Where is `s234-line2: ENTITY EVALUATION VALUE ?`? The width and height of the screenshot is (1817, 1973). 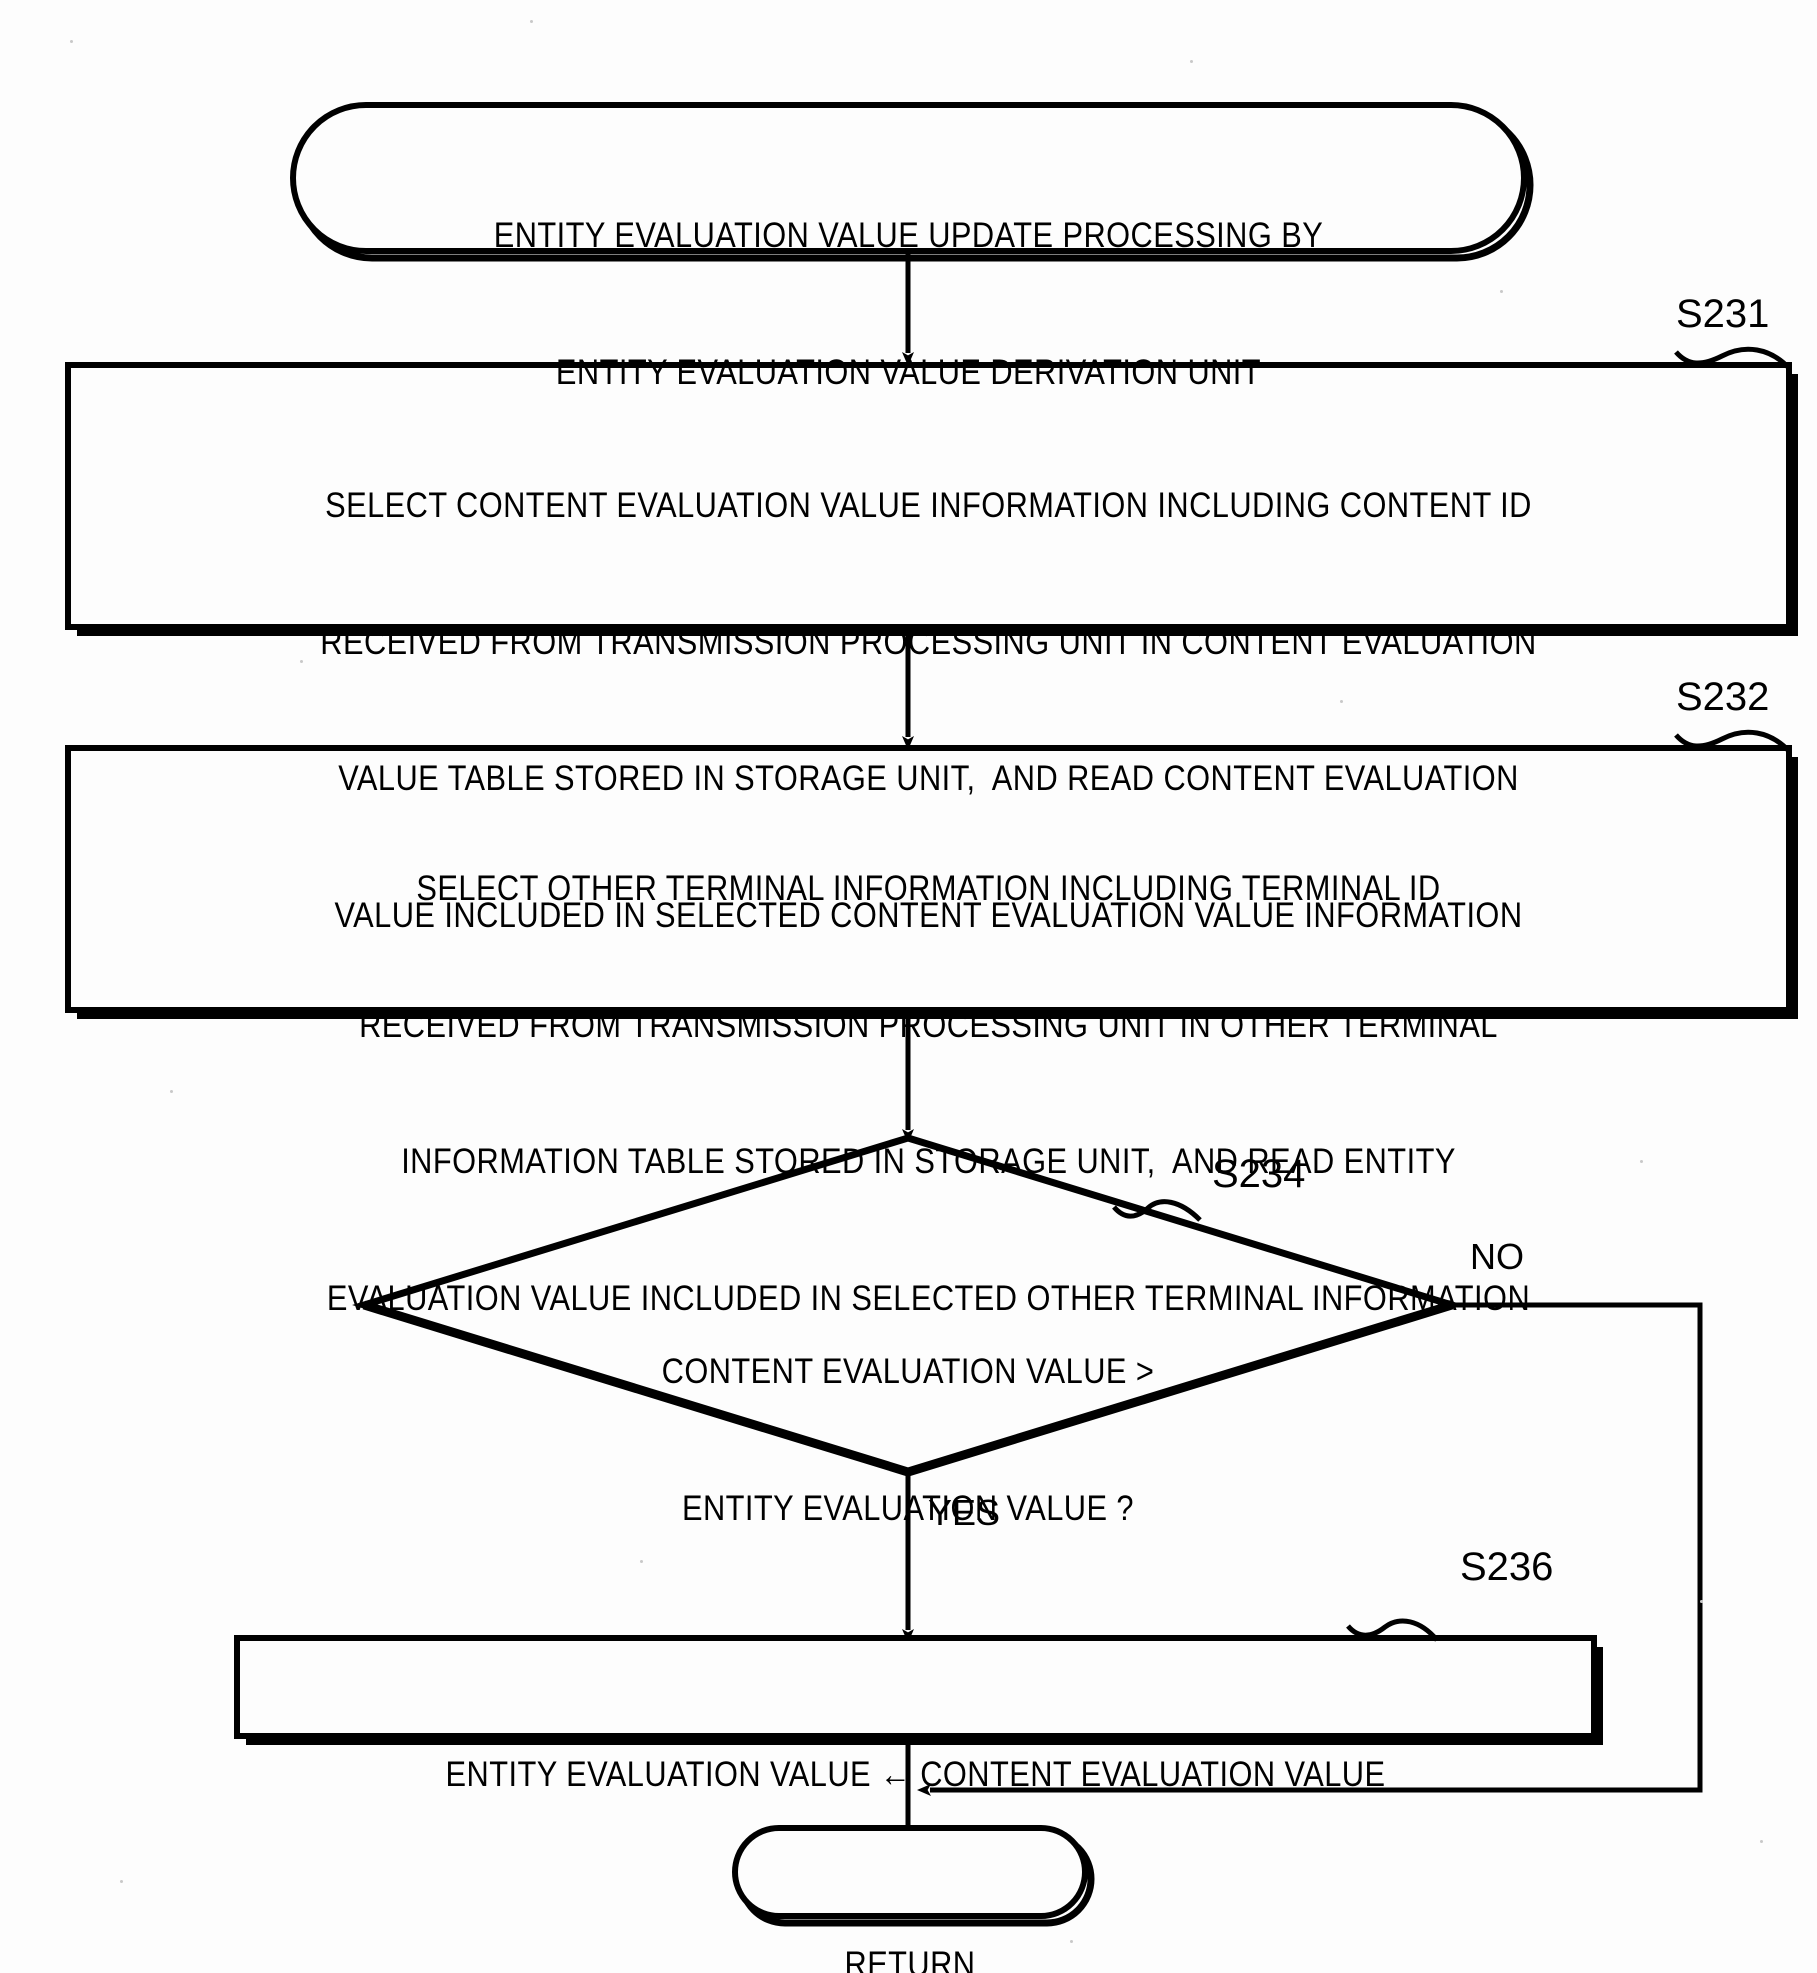
s234-line2: ENTITY EVALUATION VALUE ? is located at coordinates (908, 1508).